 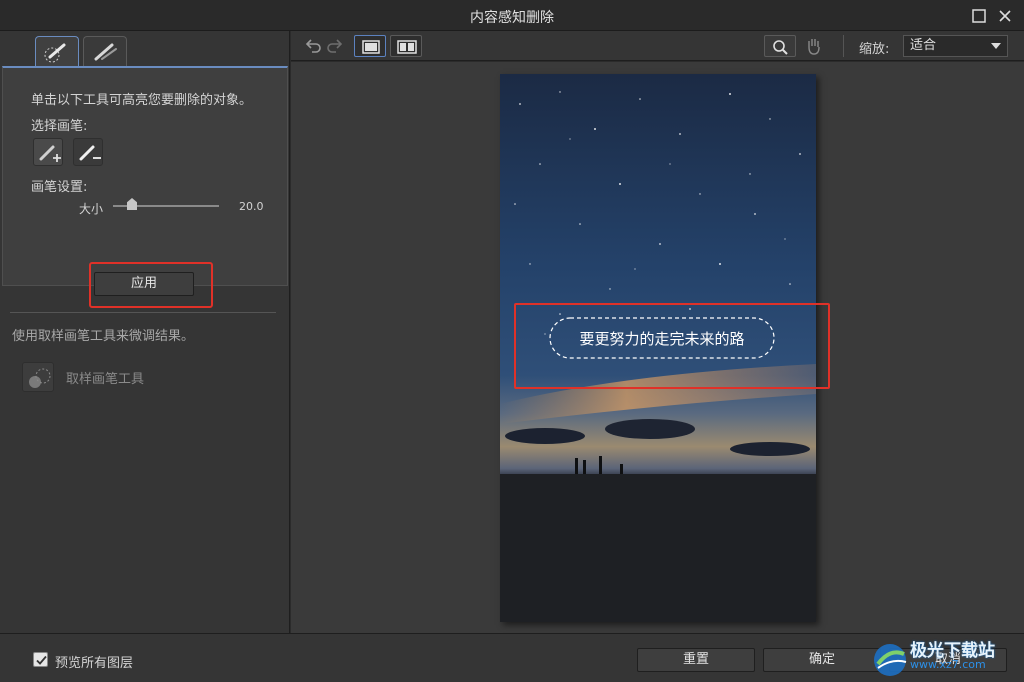 What do you see at coordinates (312, 46) in the screenshot?
I see `undo-icon` at bounding box center [312, 46].